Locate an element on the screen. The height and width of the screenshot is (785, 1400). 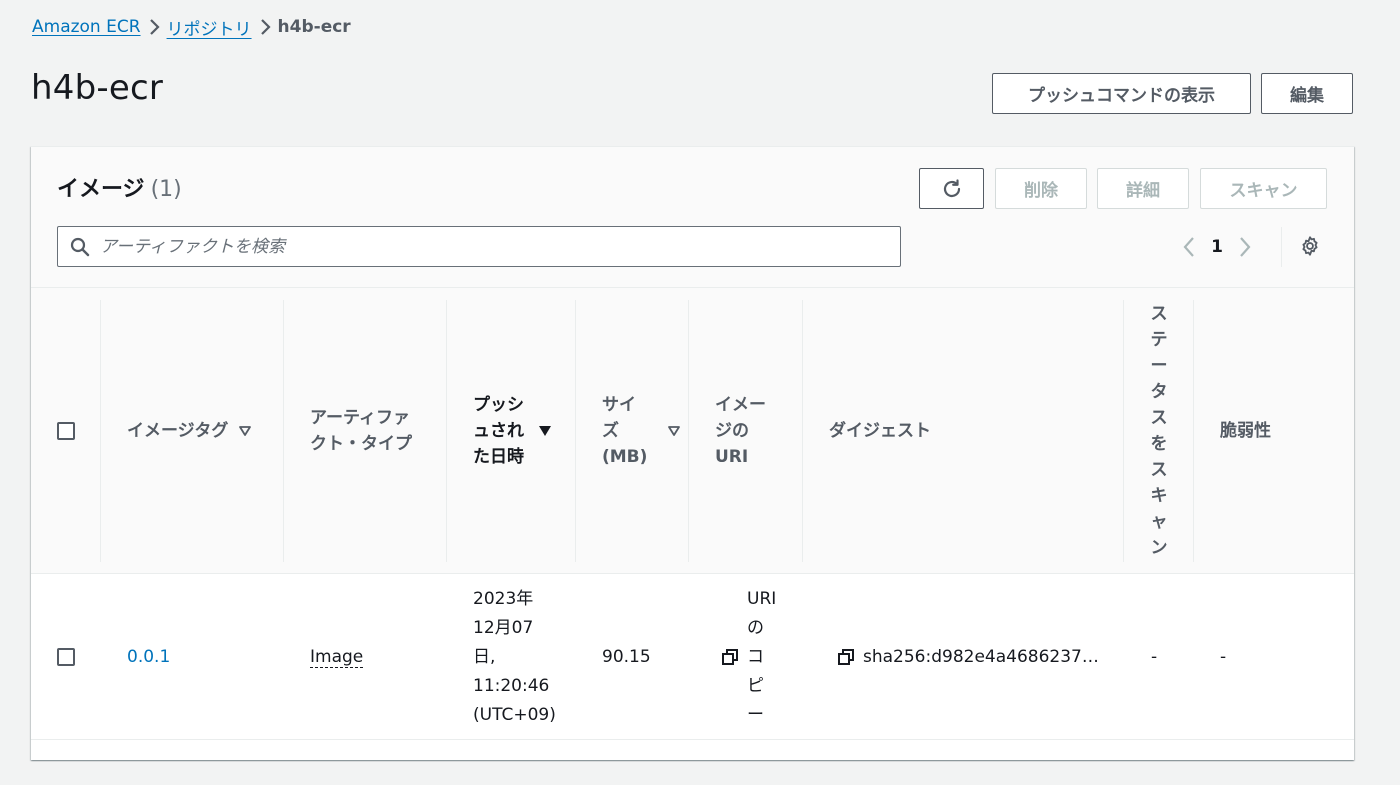
scan-status-char: ー is located at coordinates (1159, 366).